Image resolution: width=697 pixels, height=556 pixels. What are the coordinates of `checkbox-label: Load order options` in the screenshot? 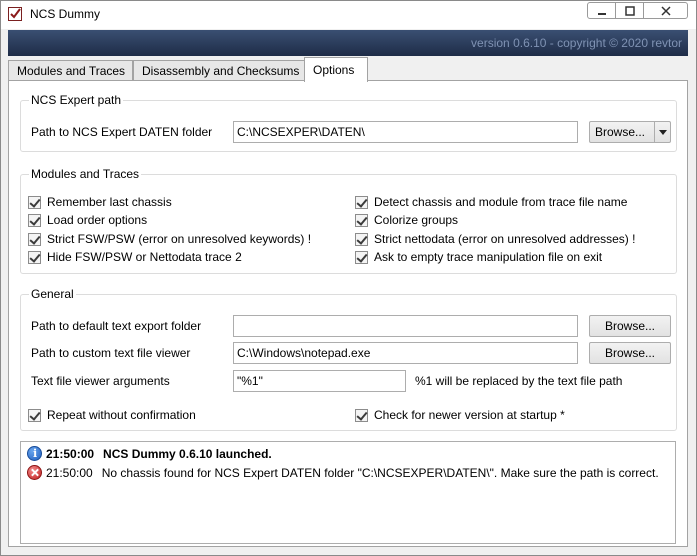 It's located at (97, 220).